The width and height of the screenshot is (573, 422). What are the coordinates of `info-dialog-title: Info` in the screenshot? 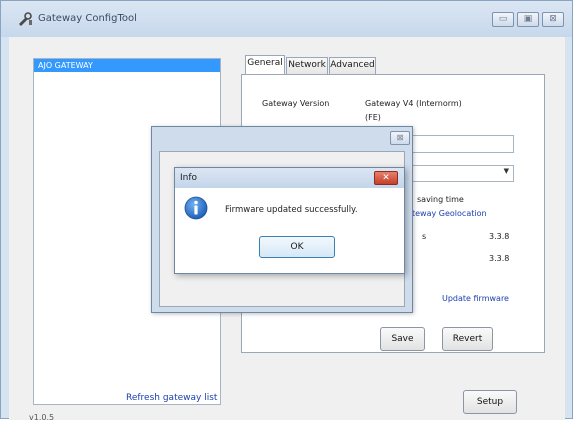 It's located at (189, 178).